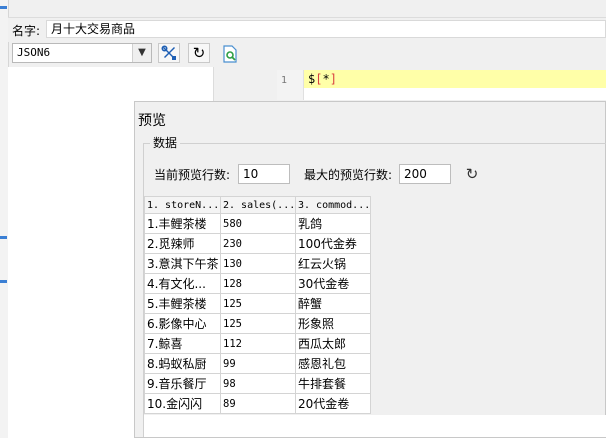 Image resolution: width=606 pixels, height=438 pixels. Describe the element at coordinates (326, 29) in the screenshot. I see `name-input: 月十大交易商品` at that location.